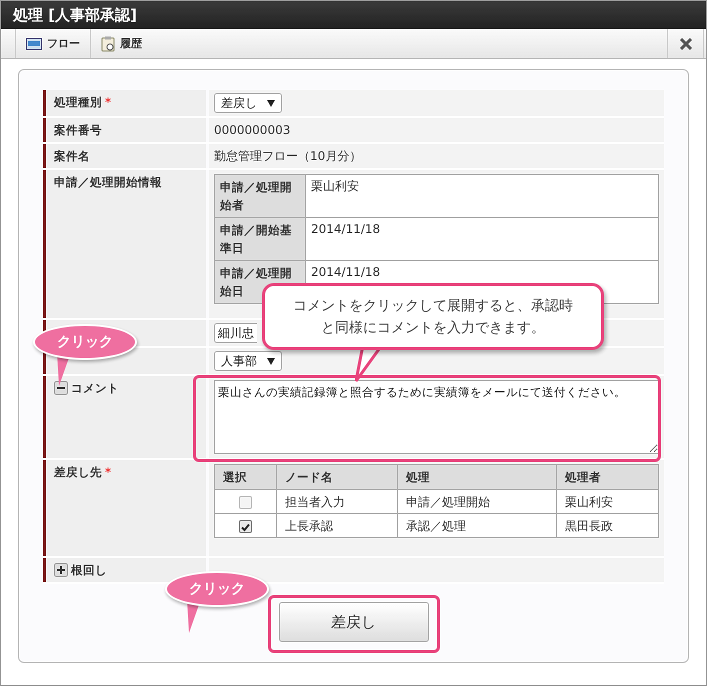 Image resolution: width=707 pixels, height=688 pixels. What do you see at coordinates (482, 239) in the screenshot?
I see `table-cell: 2014/11/18` at bounding box center [482, 239].